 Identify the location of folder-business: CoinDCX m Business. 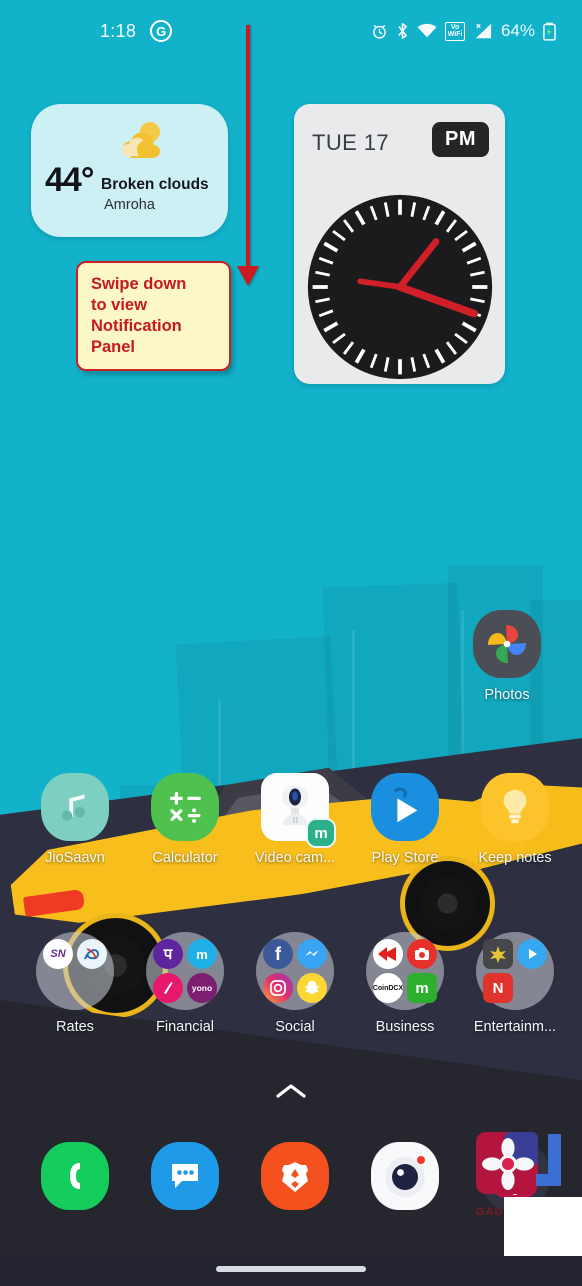
(405, 983).